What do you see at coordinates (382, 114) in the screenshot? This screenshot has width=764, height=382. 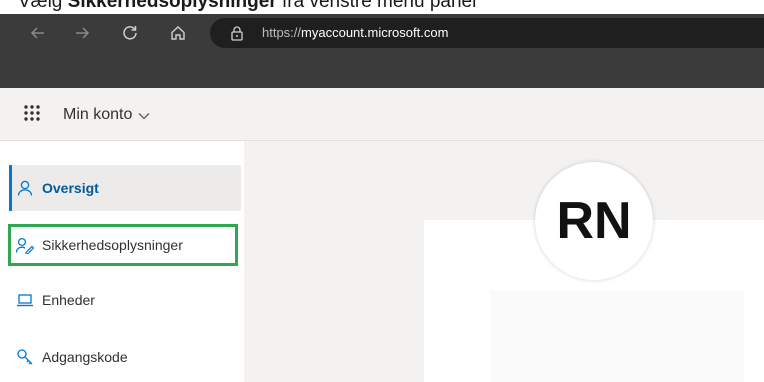 I see `app-header: Min konto` at bounding box center [382, 114].